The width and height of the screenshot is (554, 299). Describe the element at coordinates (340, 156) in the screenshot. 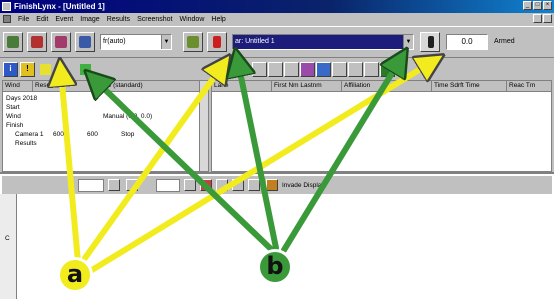

I see `callout-b-arrow` at that location.